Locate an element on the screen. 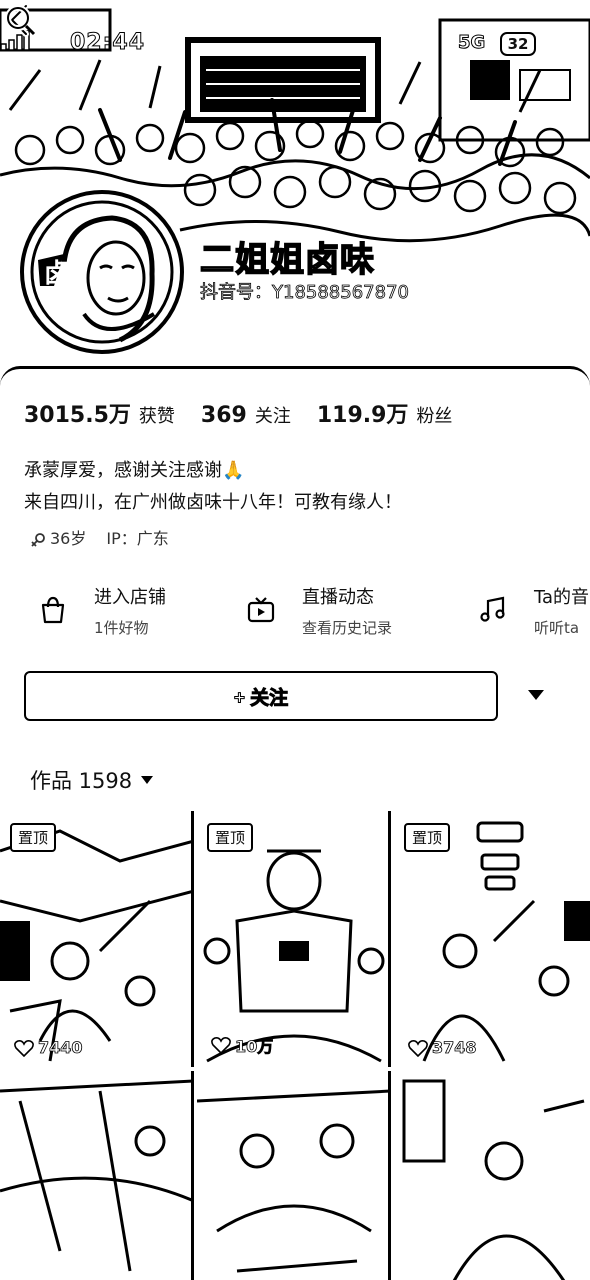  profile-name: 二姐姐卤味 is located at coordinates (287, 260).